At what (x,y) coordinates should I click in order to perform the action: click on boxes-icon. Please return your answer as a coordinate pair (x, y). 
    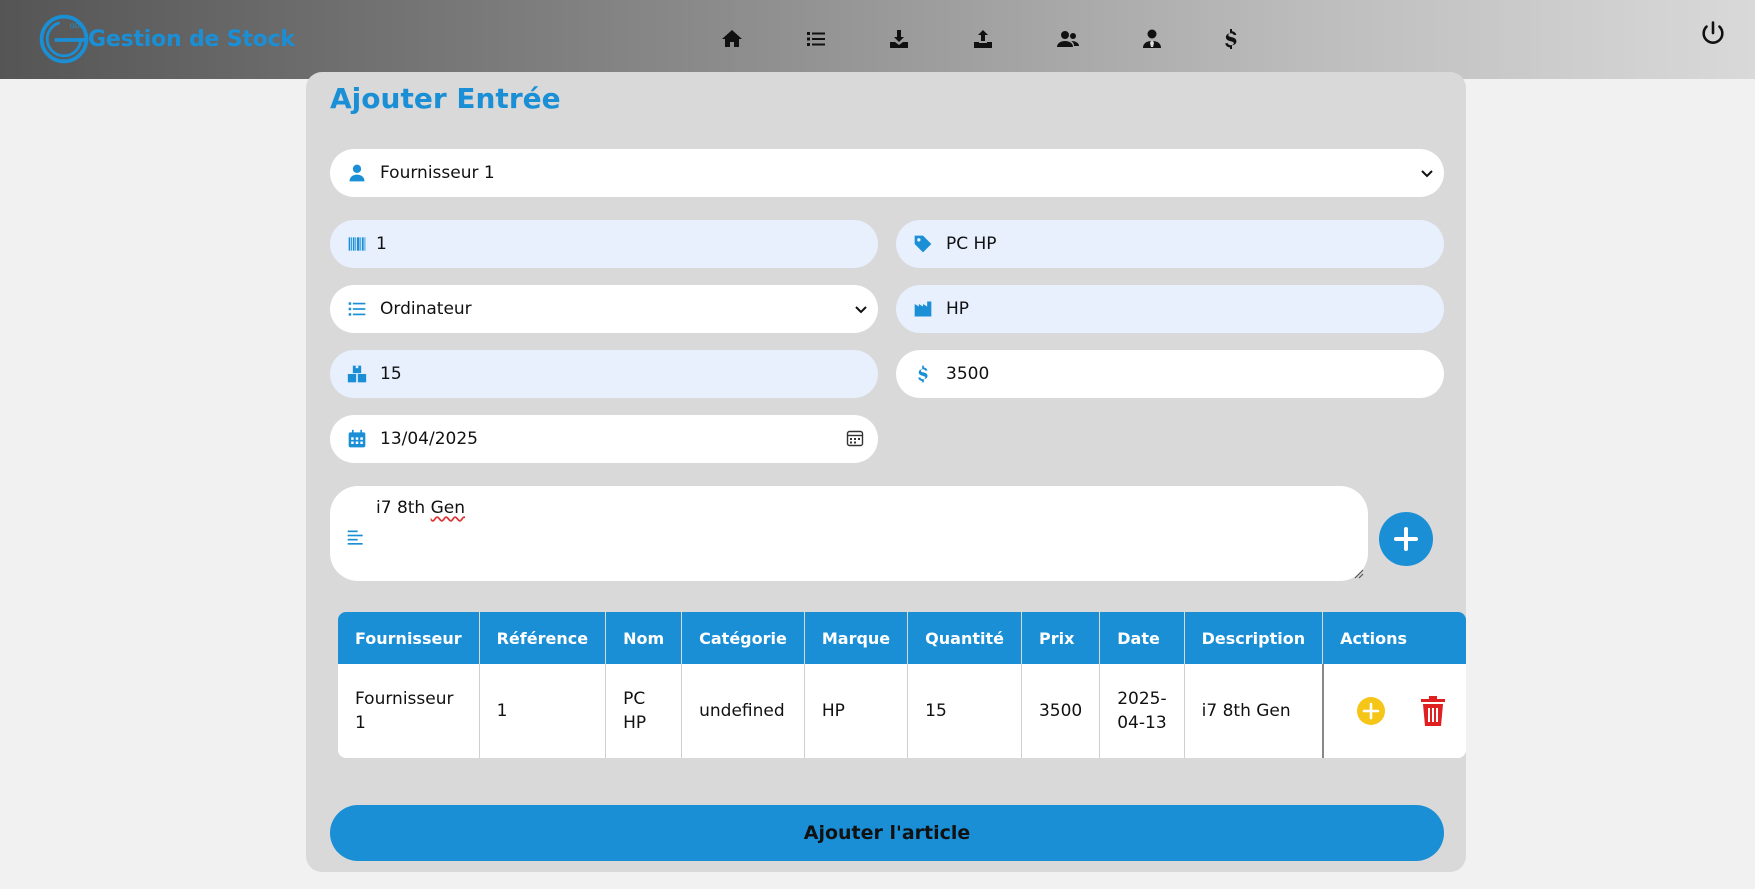
    Looking at the image, I should click on (357, 374).